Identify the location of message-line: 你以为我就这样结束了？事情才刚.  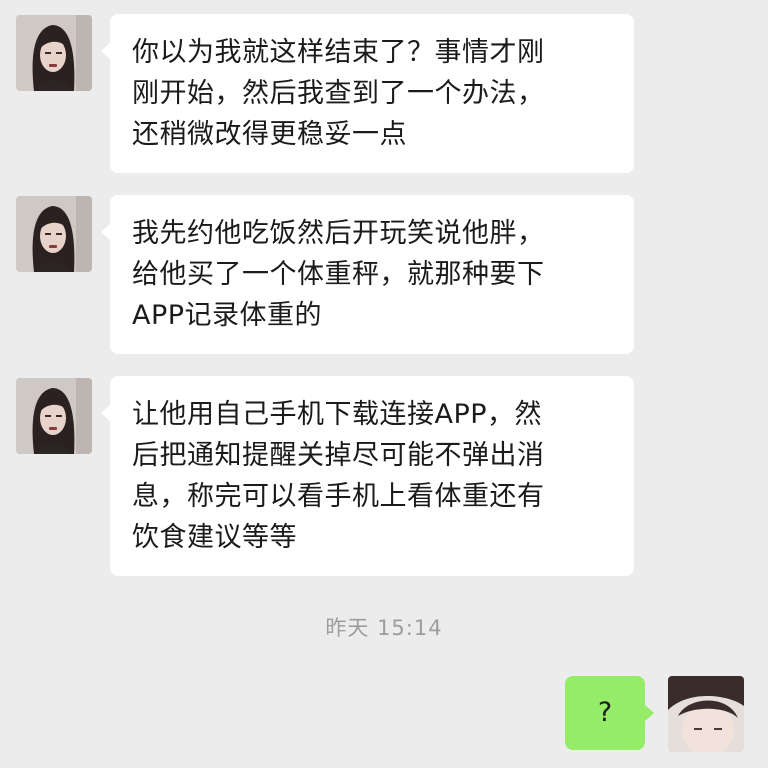
(338, 52).